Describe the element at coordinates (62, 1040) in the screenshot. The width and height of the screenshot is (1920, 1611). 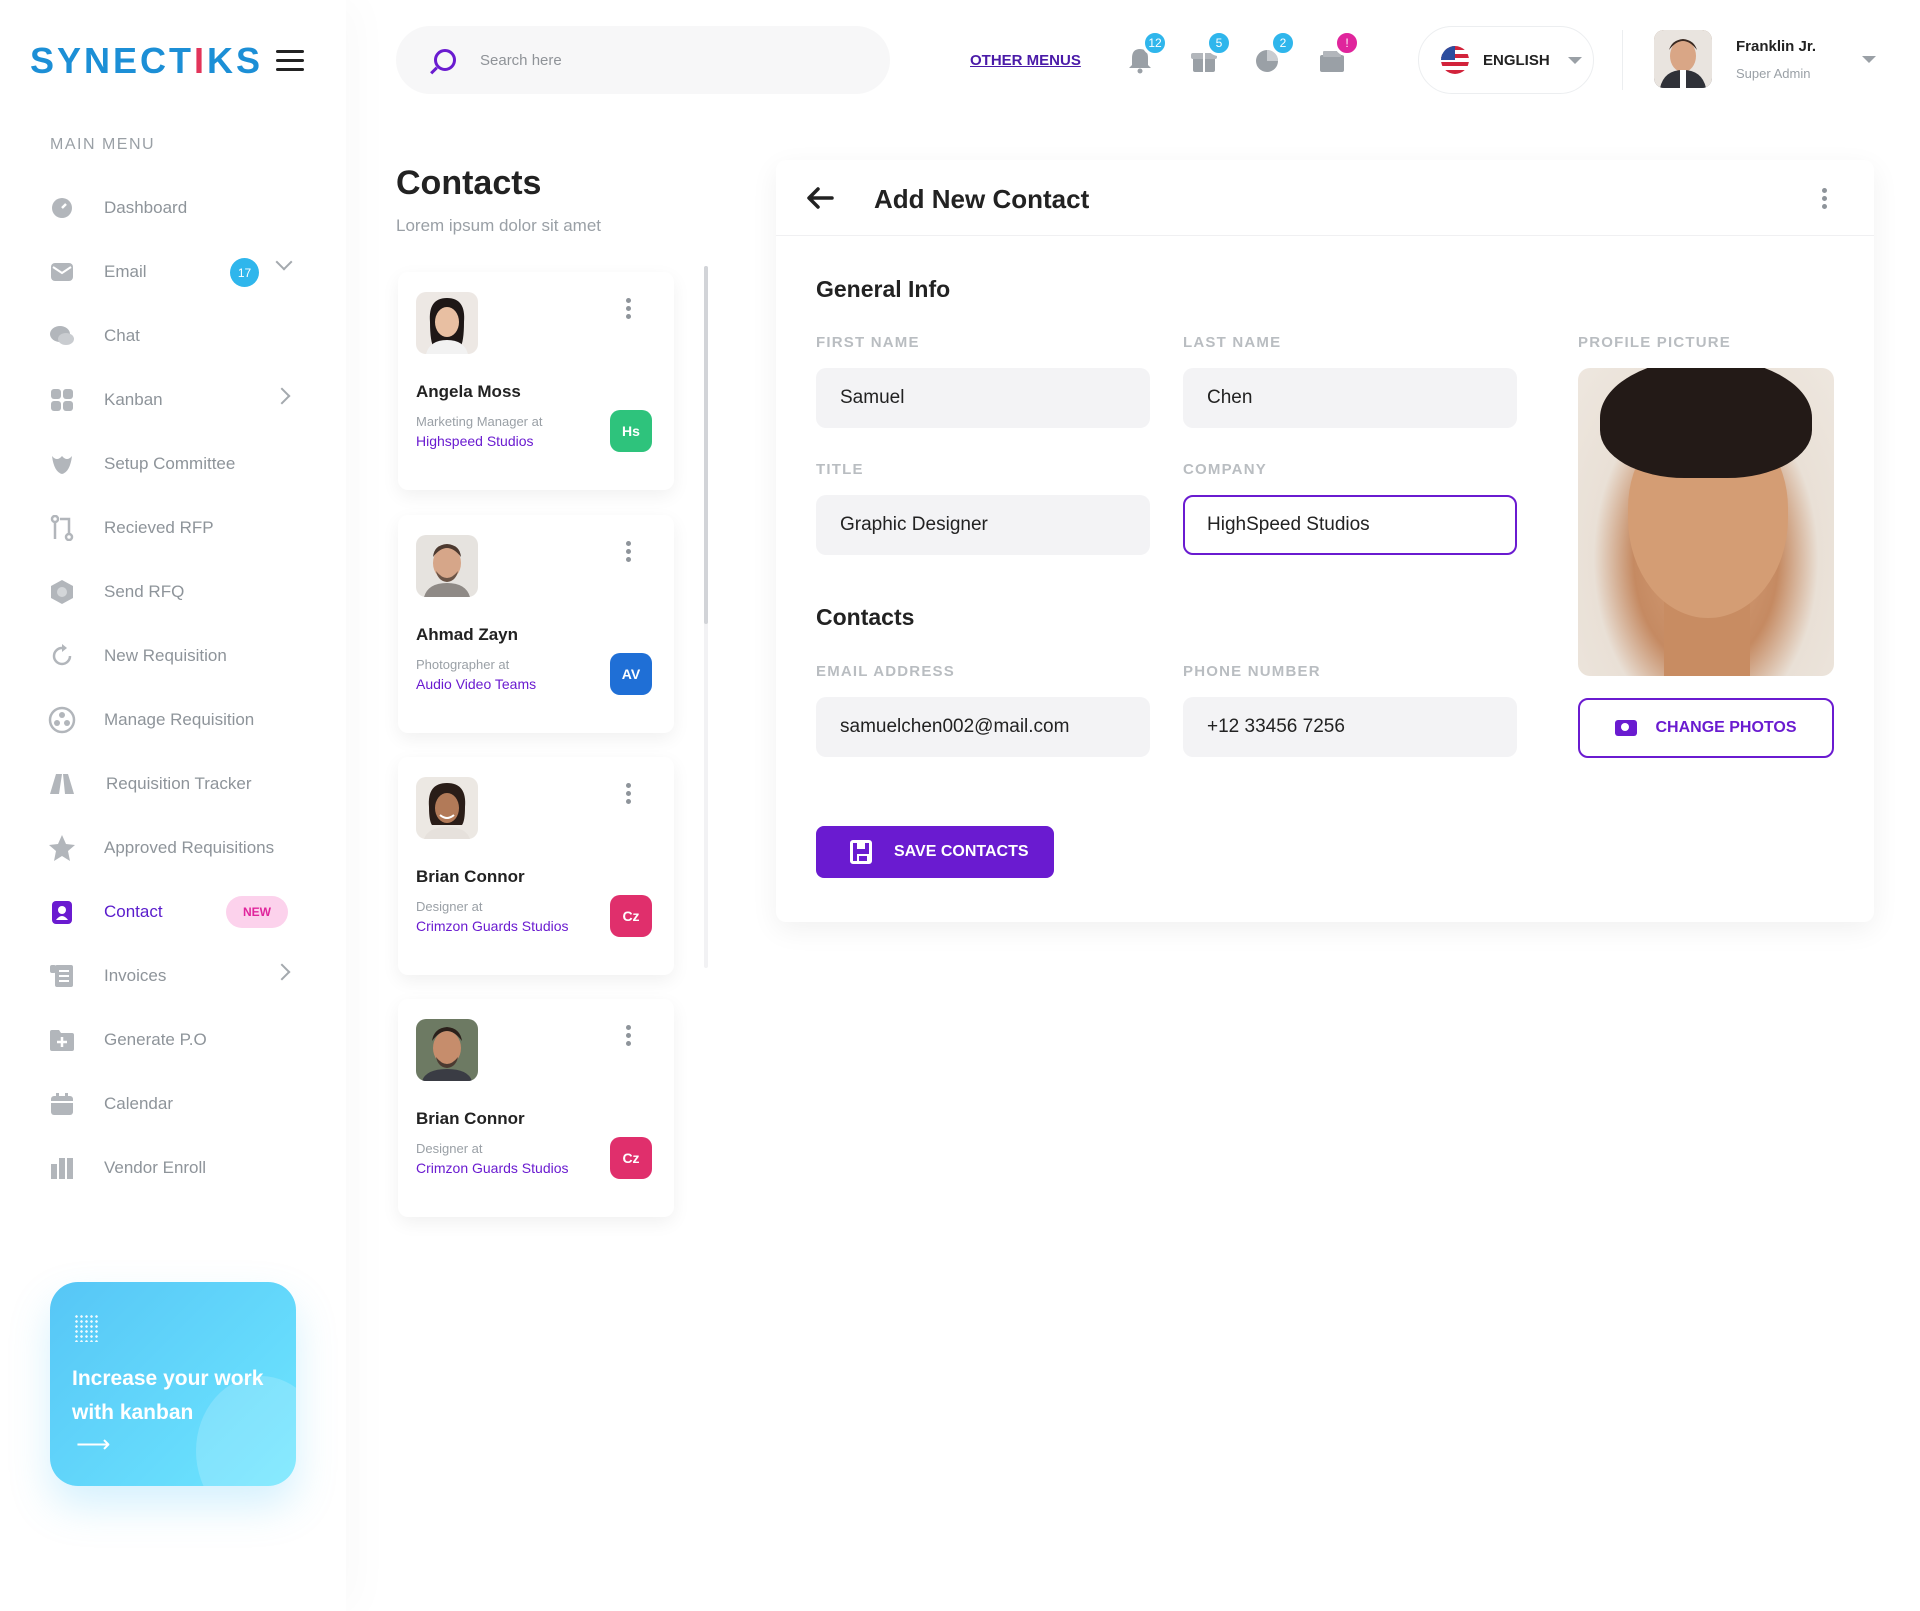
I see `folder-plus-icon` at that location.